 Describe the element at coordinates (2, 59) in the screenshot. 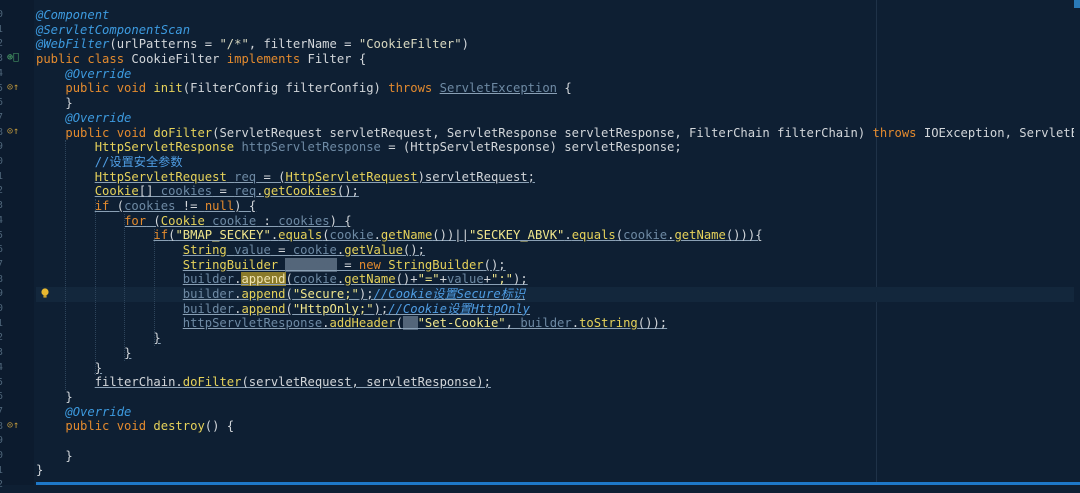

I see `line-number: 3` at that location.